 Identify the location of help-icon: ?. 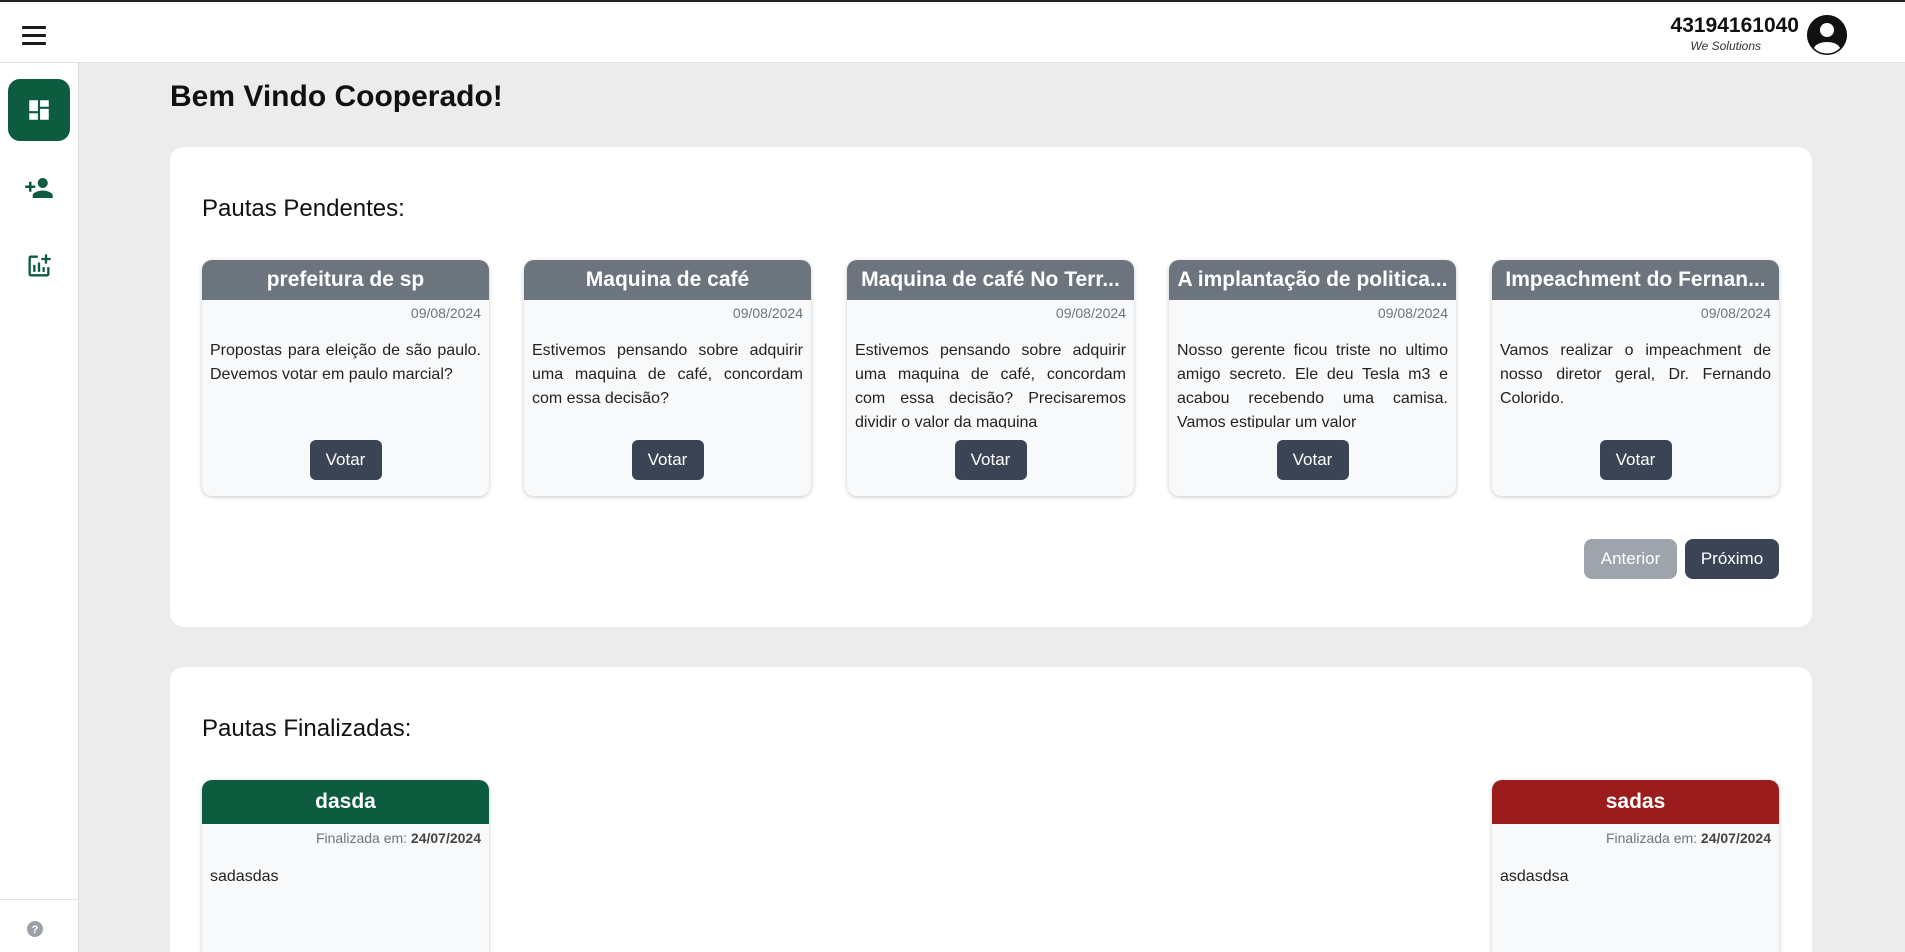
(35, 929).